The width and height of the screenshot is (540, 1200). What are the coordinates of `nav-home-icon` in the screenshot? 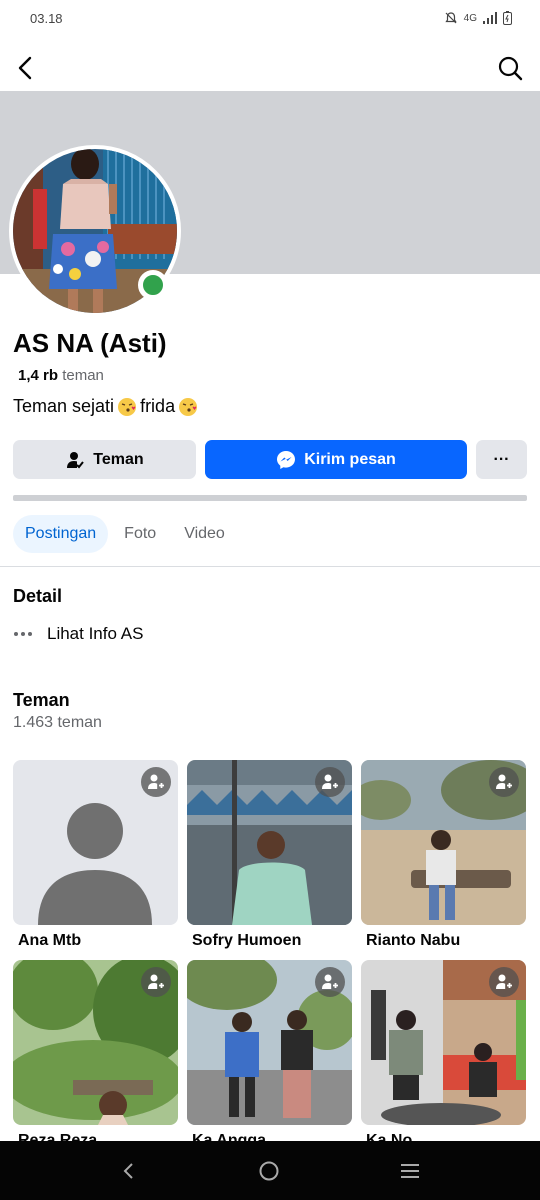 It's located at (269, 1171).